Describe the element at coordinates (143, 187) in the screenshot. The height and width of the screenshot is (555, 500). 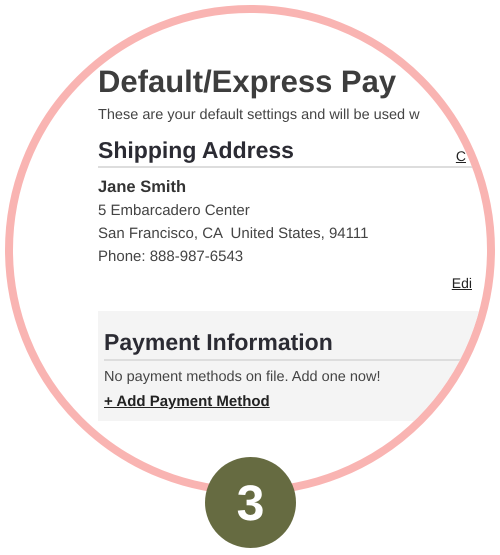
I see `recipient-name: Jane Smith` at that location.